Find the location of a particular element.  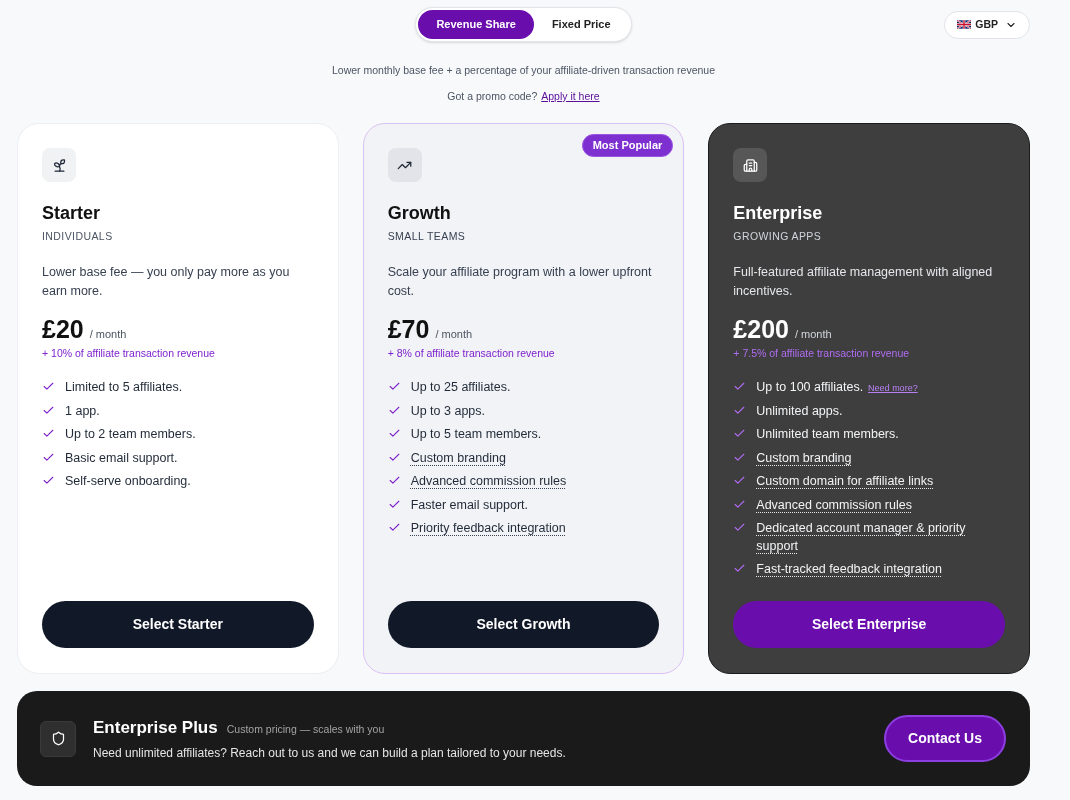

plan-description: Lower base fee — you only pay more as you earn more. is located at coordinates (166, 282).